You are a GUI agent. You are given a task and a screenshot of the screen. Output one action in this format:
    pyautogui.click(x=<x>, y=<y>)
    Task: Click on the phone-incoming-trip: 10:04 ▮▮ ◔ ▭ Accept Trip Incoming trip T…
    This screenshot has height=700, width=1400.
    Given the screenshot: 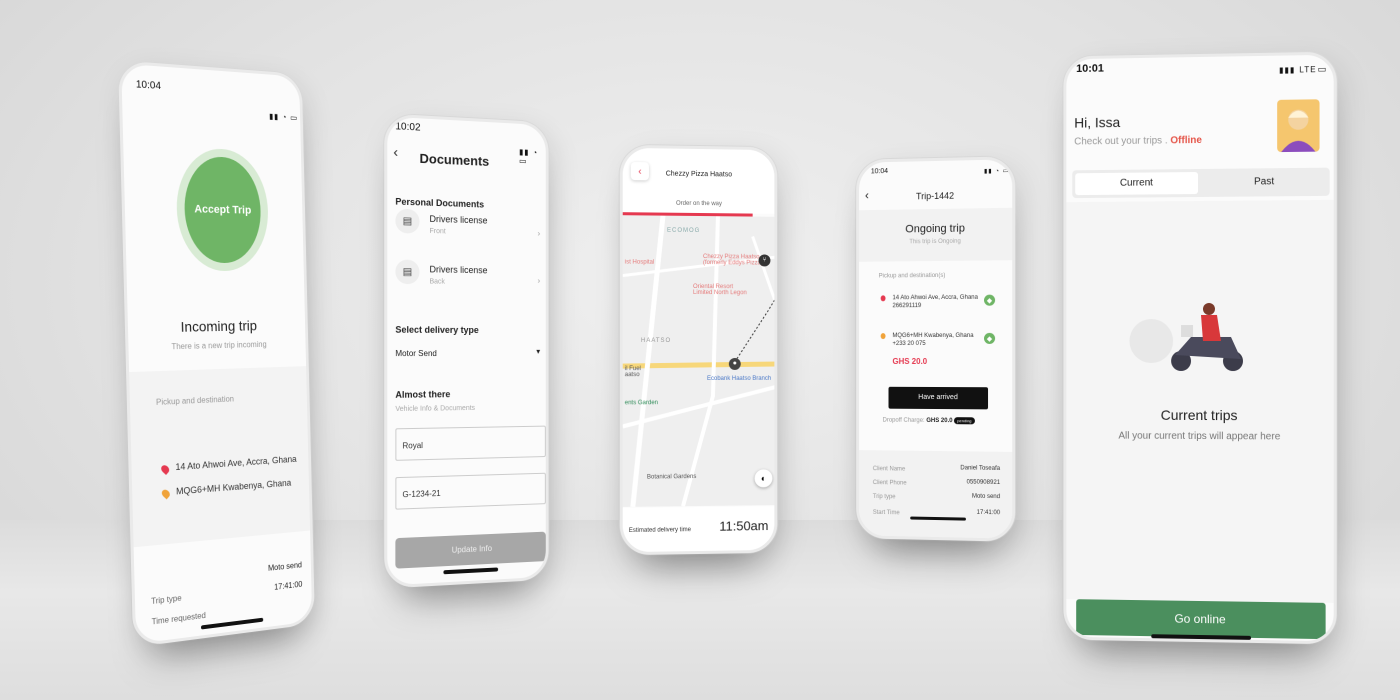 What is the action you would take?
    pyautogui.click(x=216, y=354)
    